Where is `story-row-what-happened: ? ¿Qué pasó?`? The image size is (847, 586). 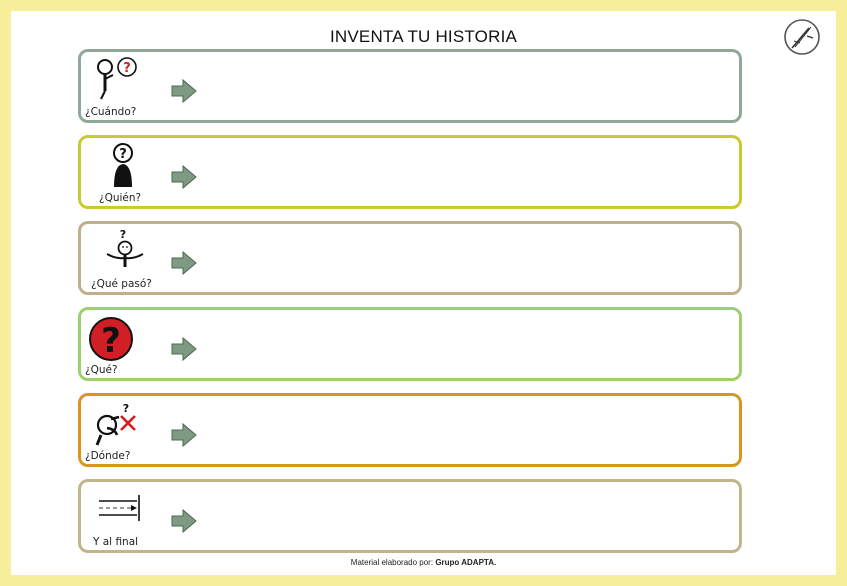
story-row-what-happened: ? ¿Qué pasó? is located at coordinates (410, 258).